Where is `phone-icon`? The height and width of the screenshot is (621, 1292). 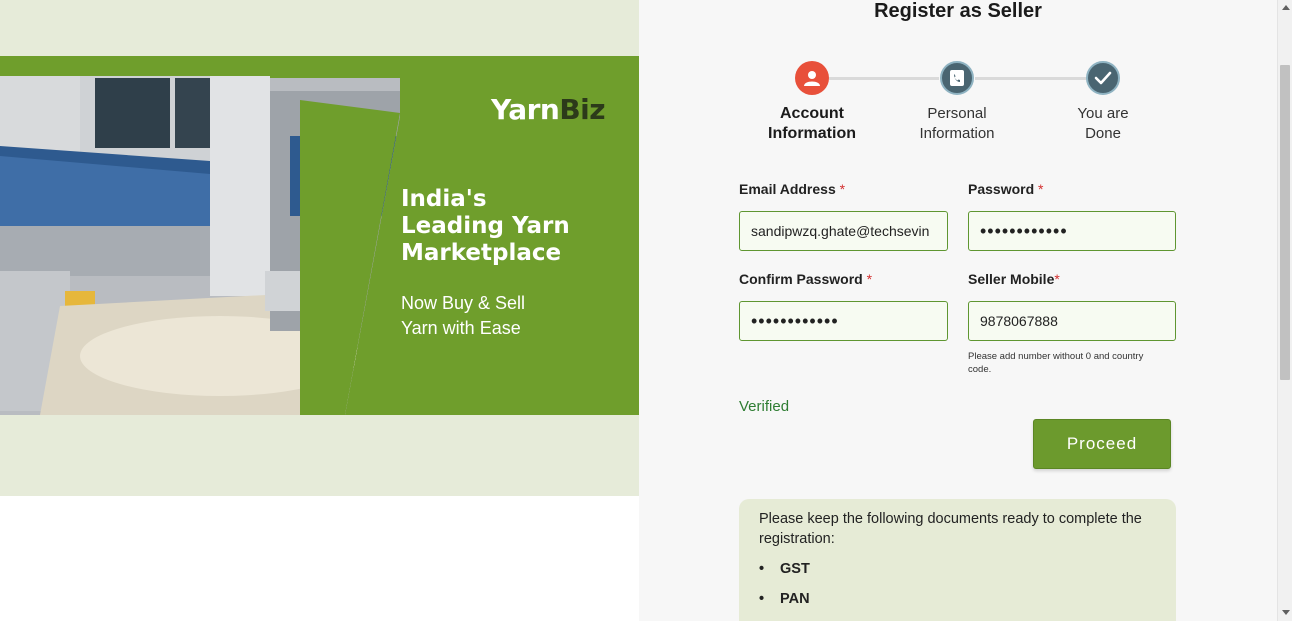
phone-icon is located at coordinates (957, 78).